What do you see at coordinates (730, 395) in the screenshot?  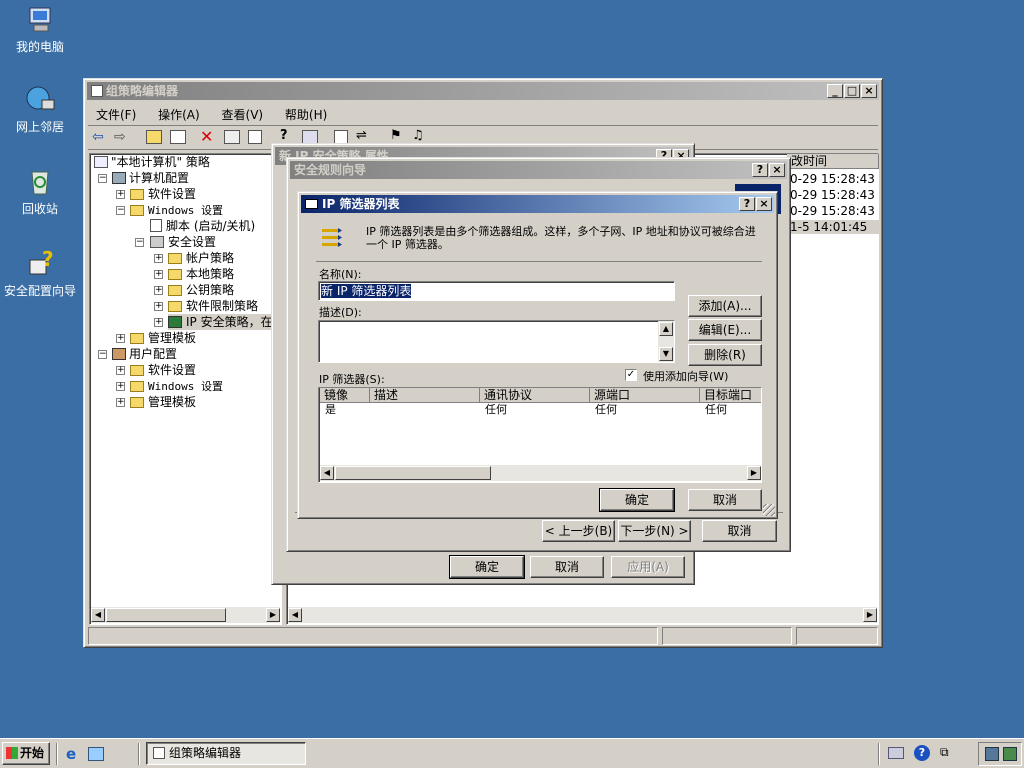 I see `column-header-dest-port: 目标端口` at bounding box center [730, 395].